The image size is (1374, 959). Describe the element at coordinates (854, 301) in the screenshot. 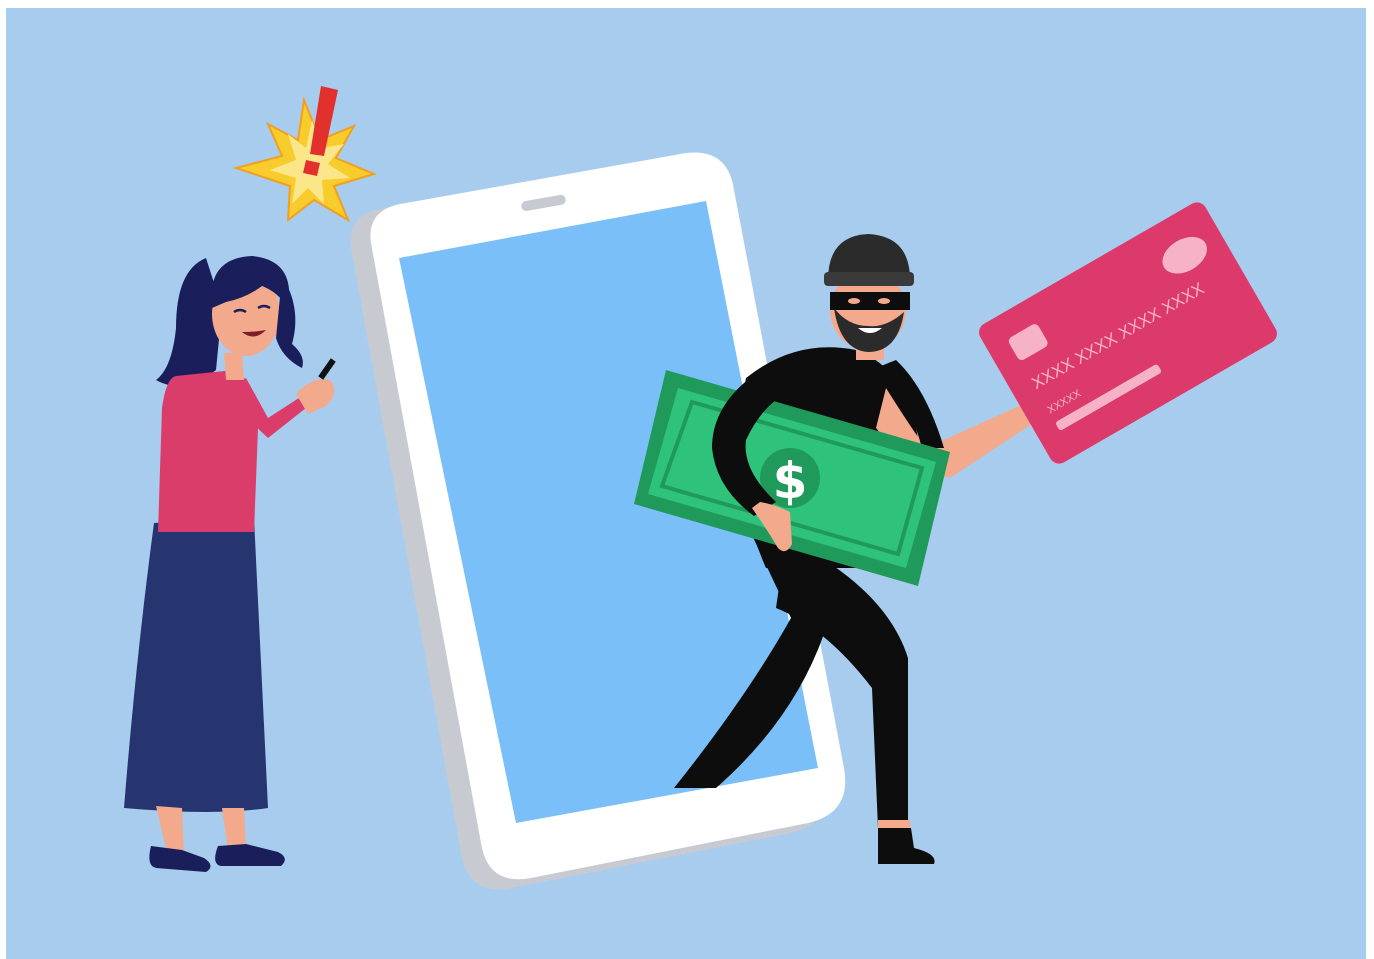

I see `thief-eye-left` at that location.